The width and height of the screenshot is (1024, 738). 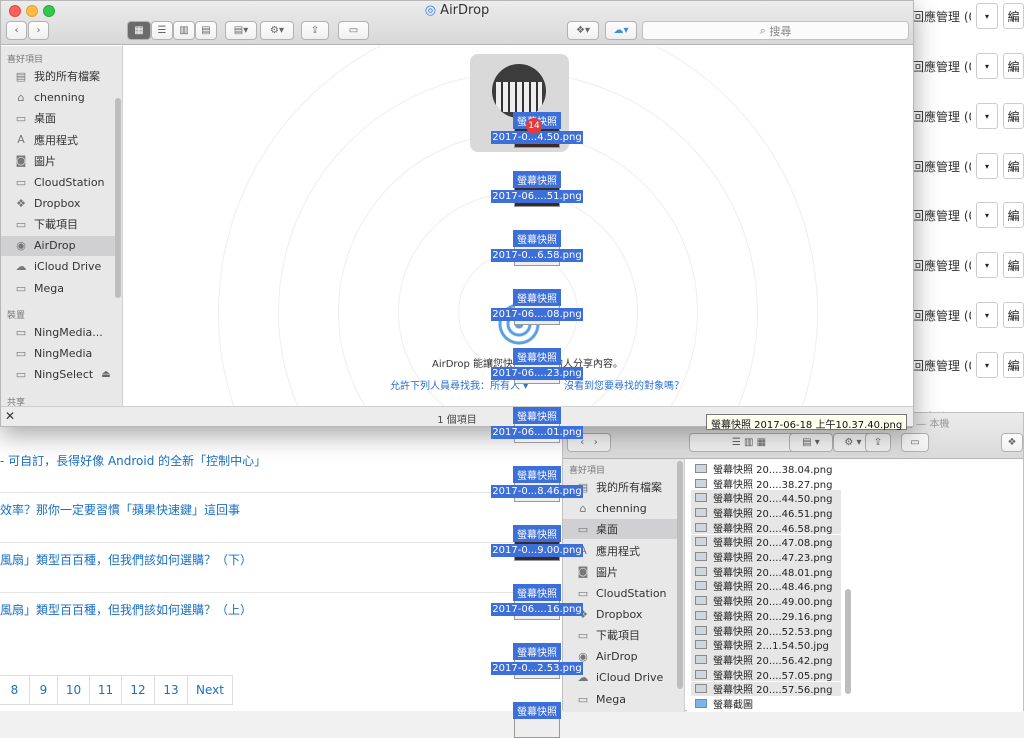 What do you see at coordinates (766, 512) in the screenshot?
I see `file-item: 螢幕快照 20....46.51.png` at bounding box center [766, 512].